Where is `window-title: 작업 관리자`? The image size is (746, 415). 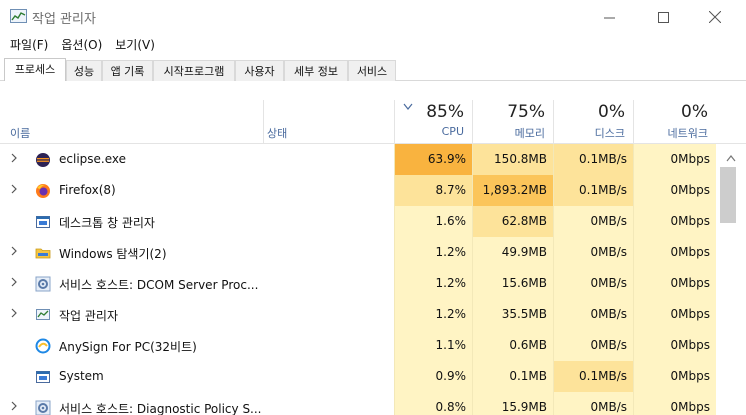 window-title: 작업 관리자 is located at coordinates (64, 19).